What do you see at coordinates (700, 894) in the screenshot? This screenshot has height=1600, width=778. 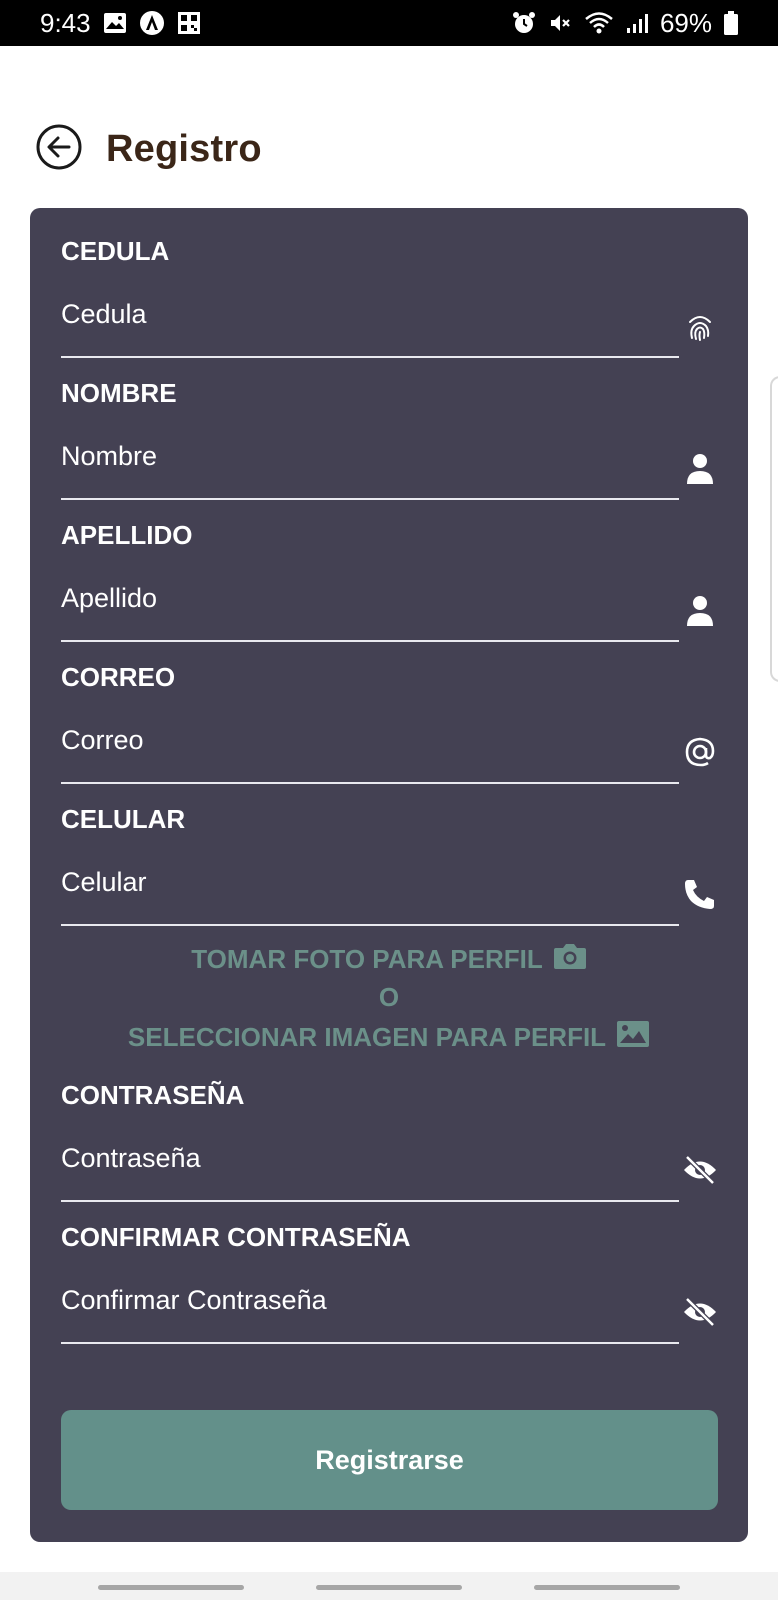 I see `phone-icon` at bounding box center [700, 894].